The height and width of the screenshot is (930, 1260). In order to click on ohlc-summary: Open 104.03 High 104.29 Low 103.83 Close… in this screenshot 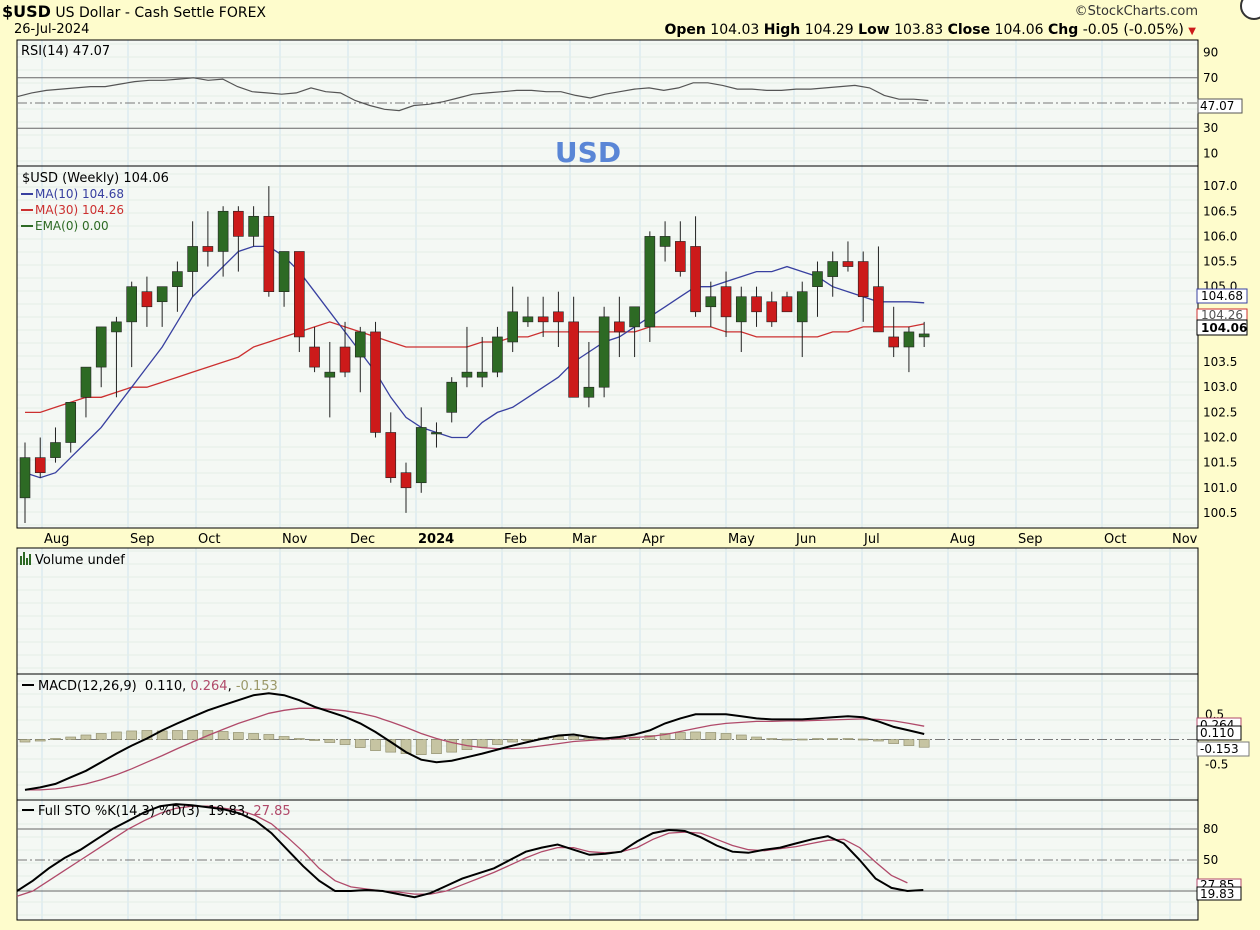, I will do `click(930, 30)`.